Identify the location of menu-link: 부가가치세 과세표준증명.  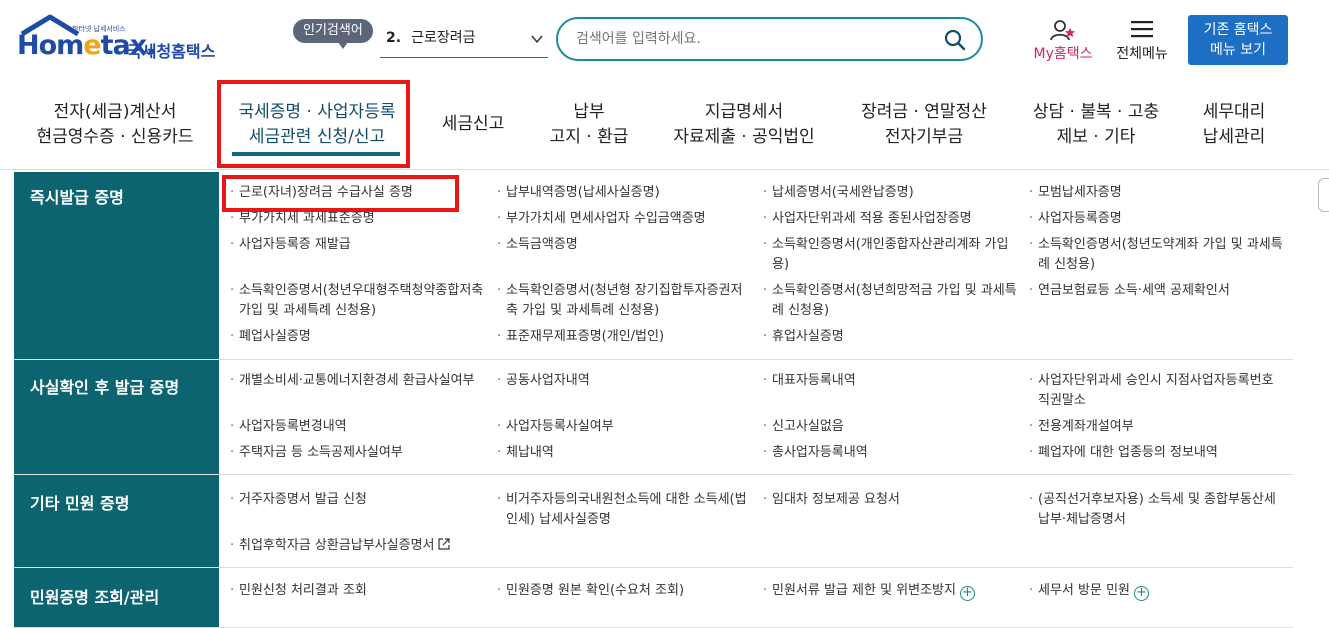
(357, 219).